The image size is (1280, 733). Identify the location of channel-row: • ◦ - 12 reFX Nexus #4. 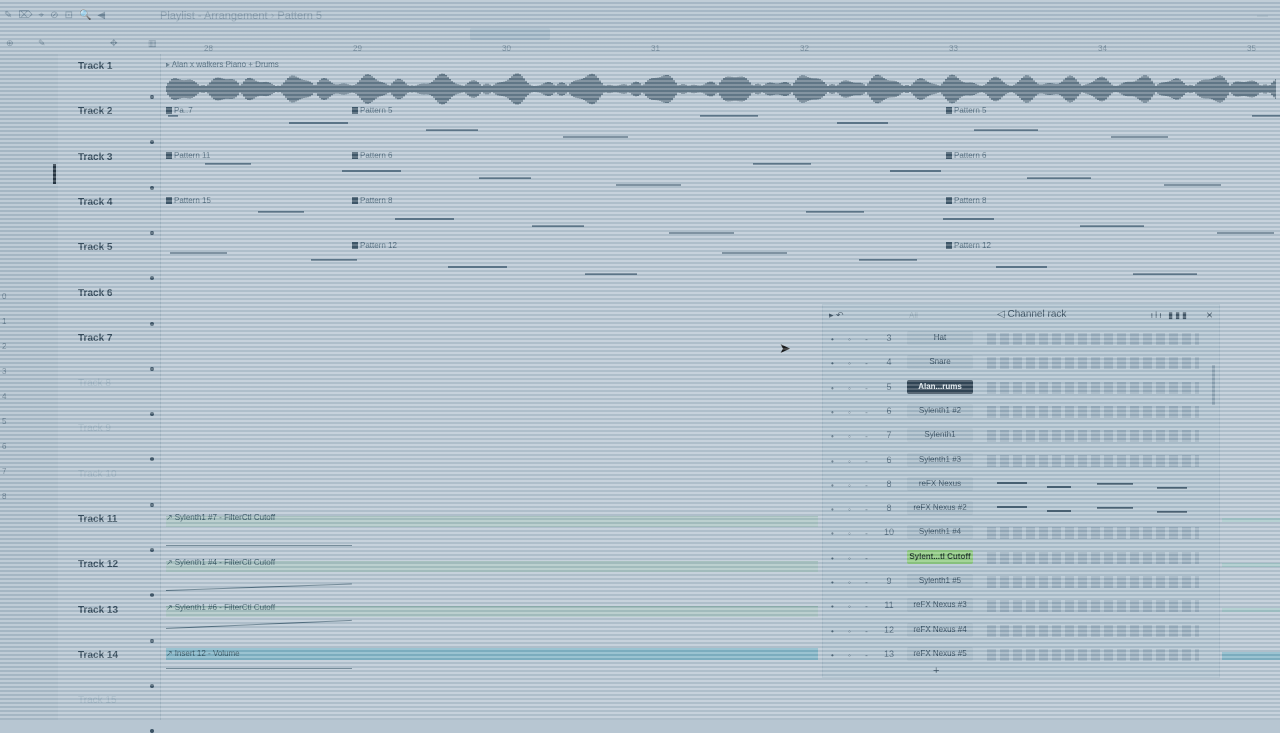
(1021, 631).